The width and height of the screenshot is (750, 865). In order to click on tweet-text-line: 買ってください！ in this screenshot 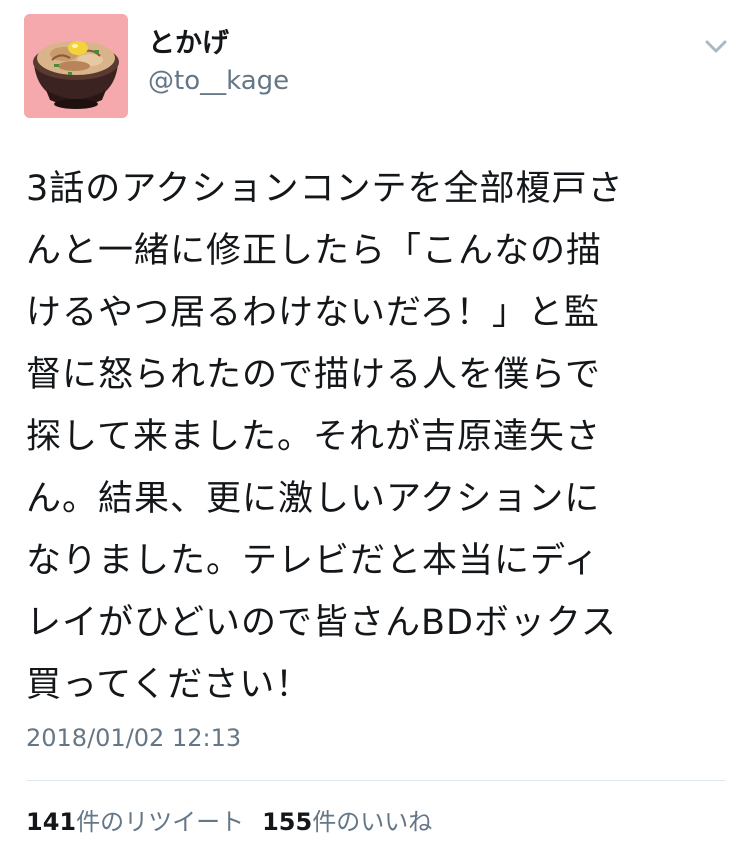, I will do `click(169, 685)`.